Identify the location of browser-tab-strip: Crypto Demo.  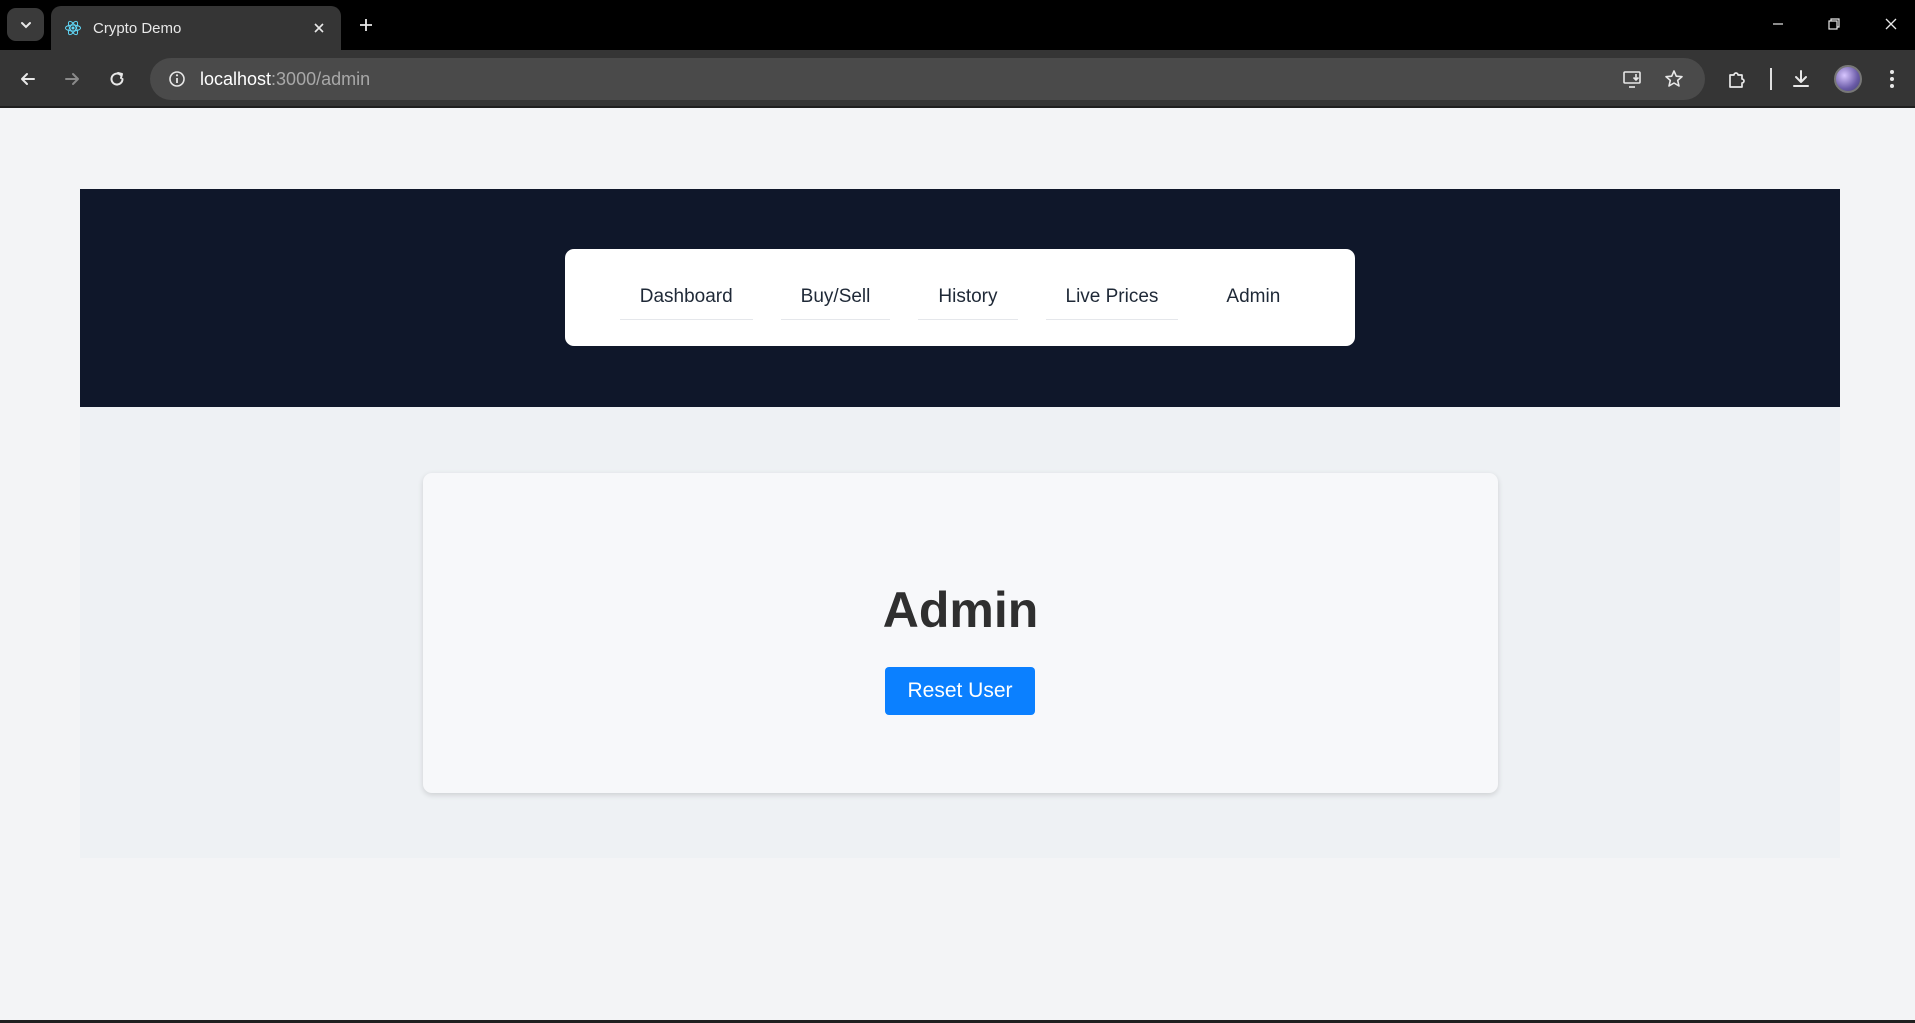
(957, 25).